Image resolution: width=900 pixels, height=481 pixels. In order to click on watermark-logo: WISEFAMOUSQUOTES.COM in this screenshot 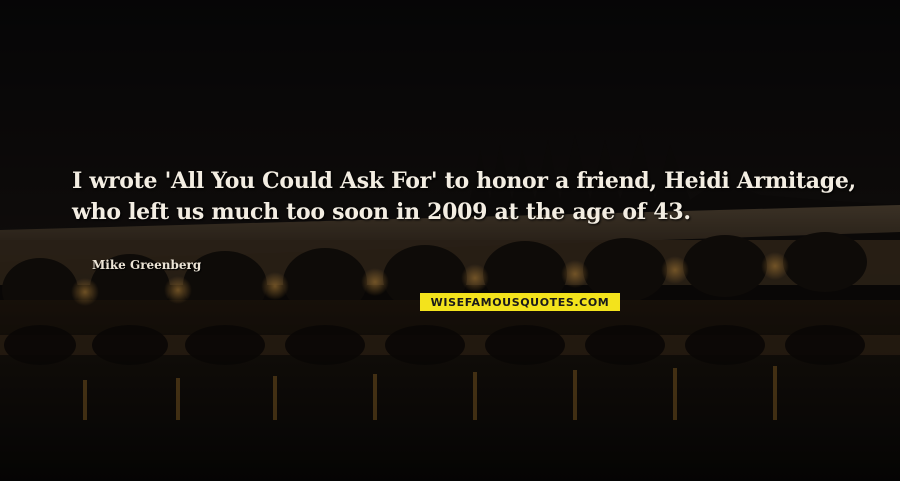, I will do `click(520, 302)`.